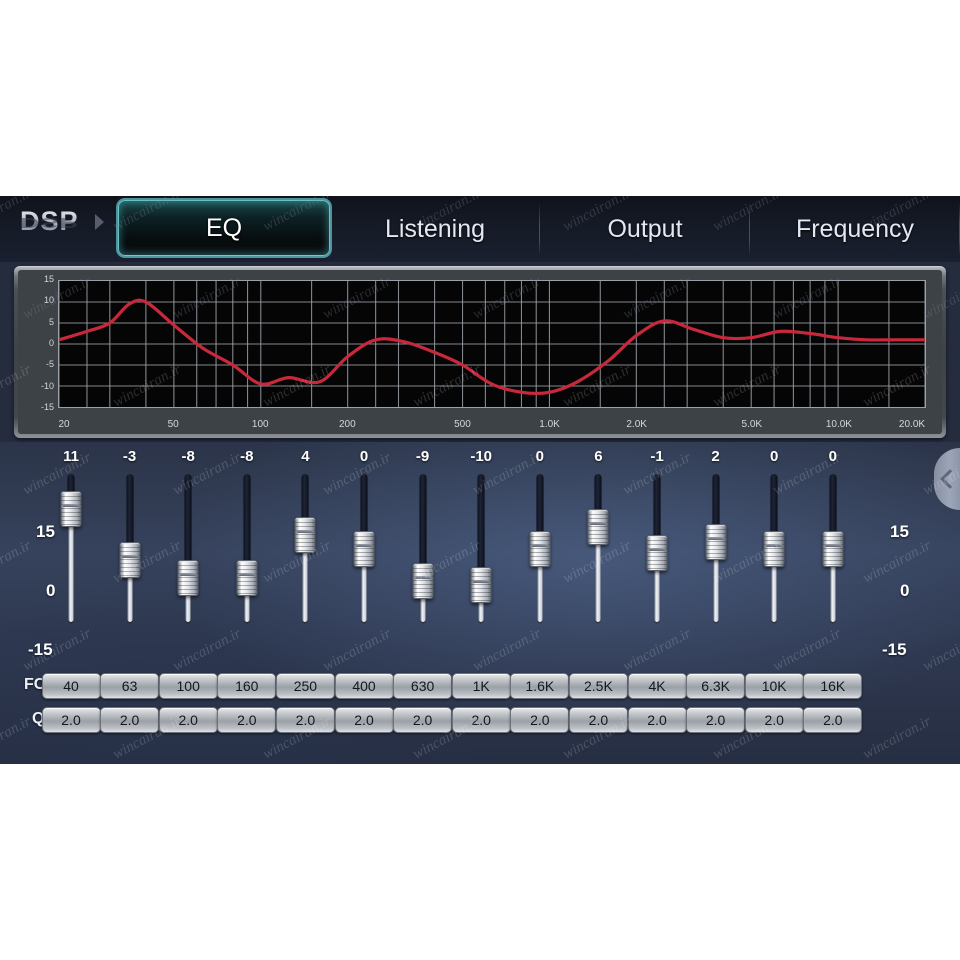 The height and width of the screenshot is (960, 960). Describe the element at coordinates (716, 686) in the screenshot. I see `fc-cell: 6.3K` at that location.